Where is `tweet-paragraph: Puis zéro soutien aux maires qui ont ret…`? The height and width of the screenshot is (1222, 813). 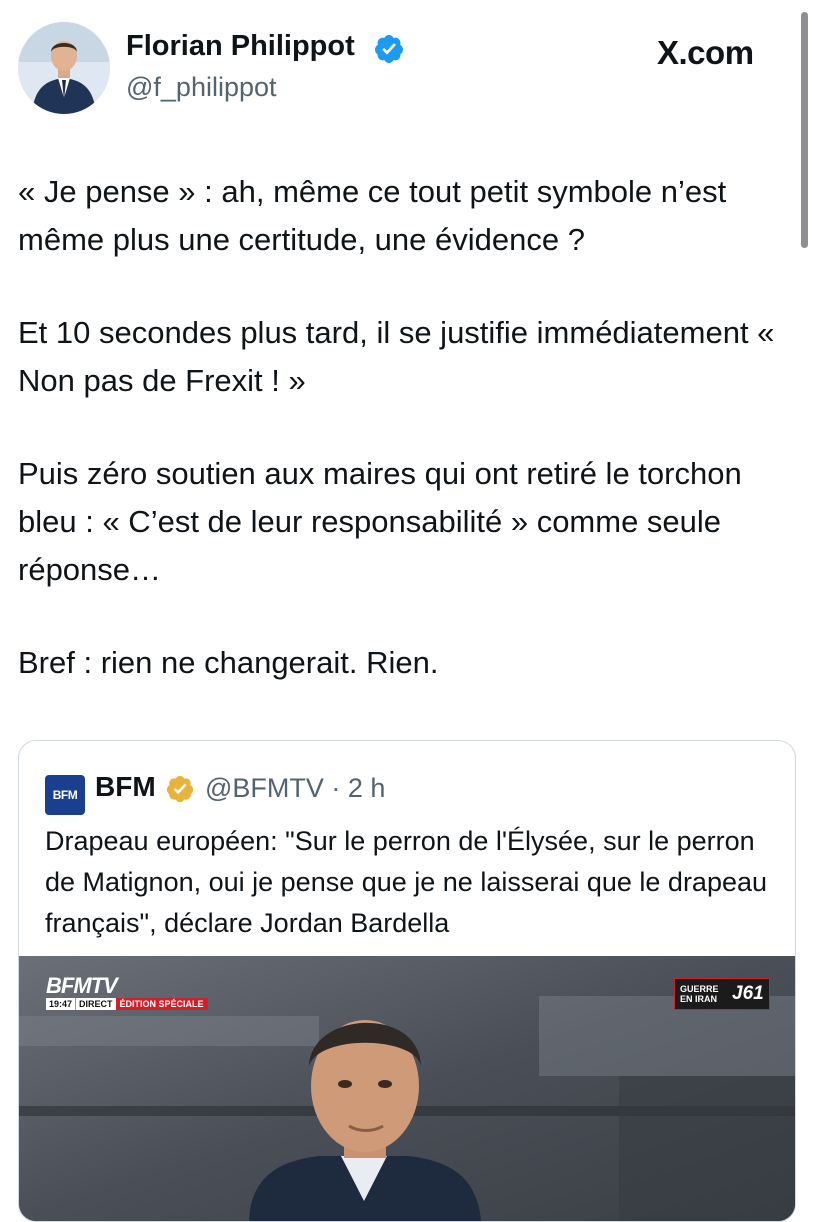
tweet-paragraph: Puis zéro soutien aux maires qui ont ret… is located at coordinates (380, 521).